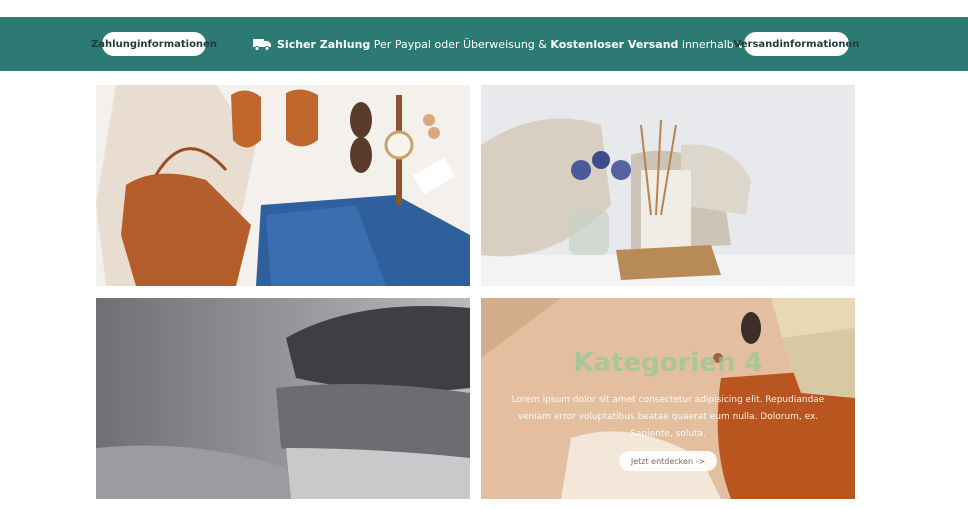  Describe the element at coordinates (668, 461) in the screenshot. I see `discover-button: Jetzt entdecken ->` at that location.